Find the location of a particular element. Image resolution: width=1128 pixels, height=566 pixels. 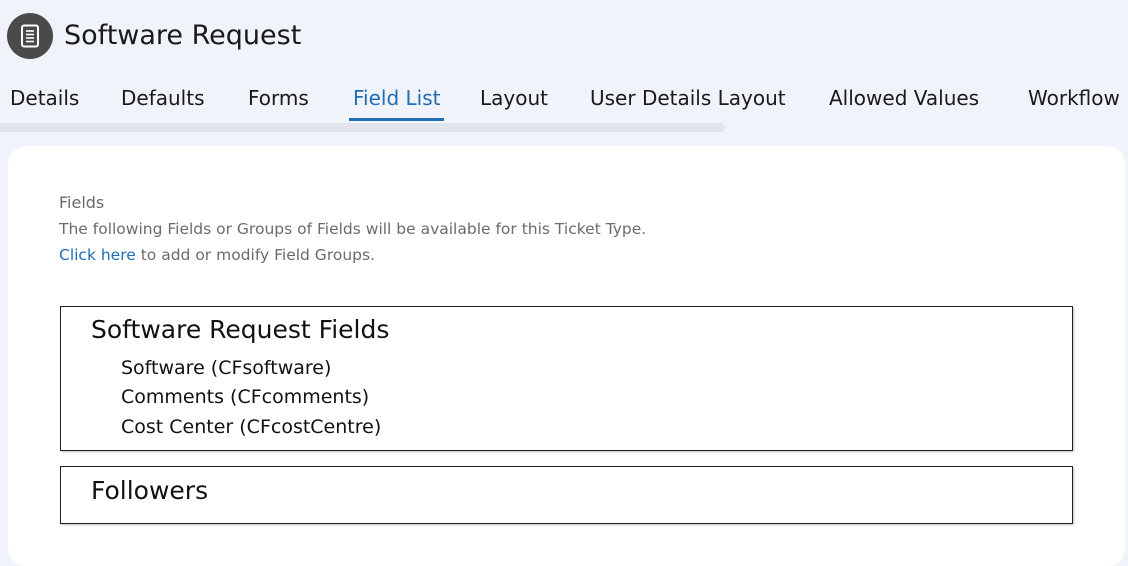

field-group-title: Software Request Fields is located at coordinates (240, 329).